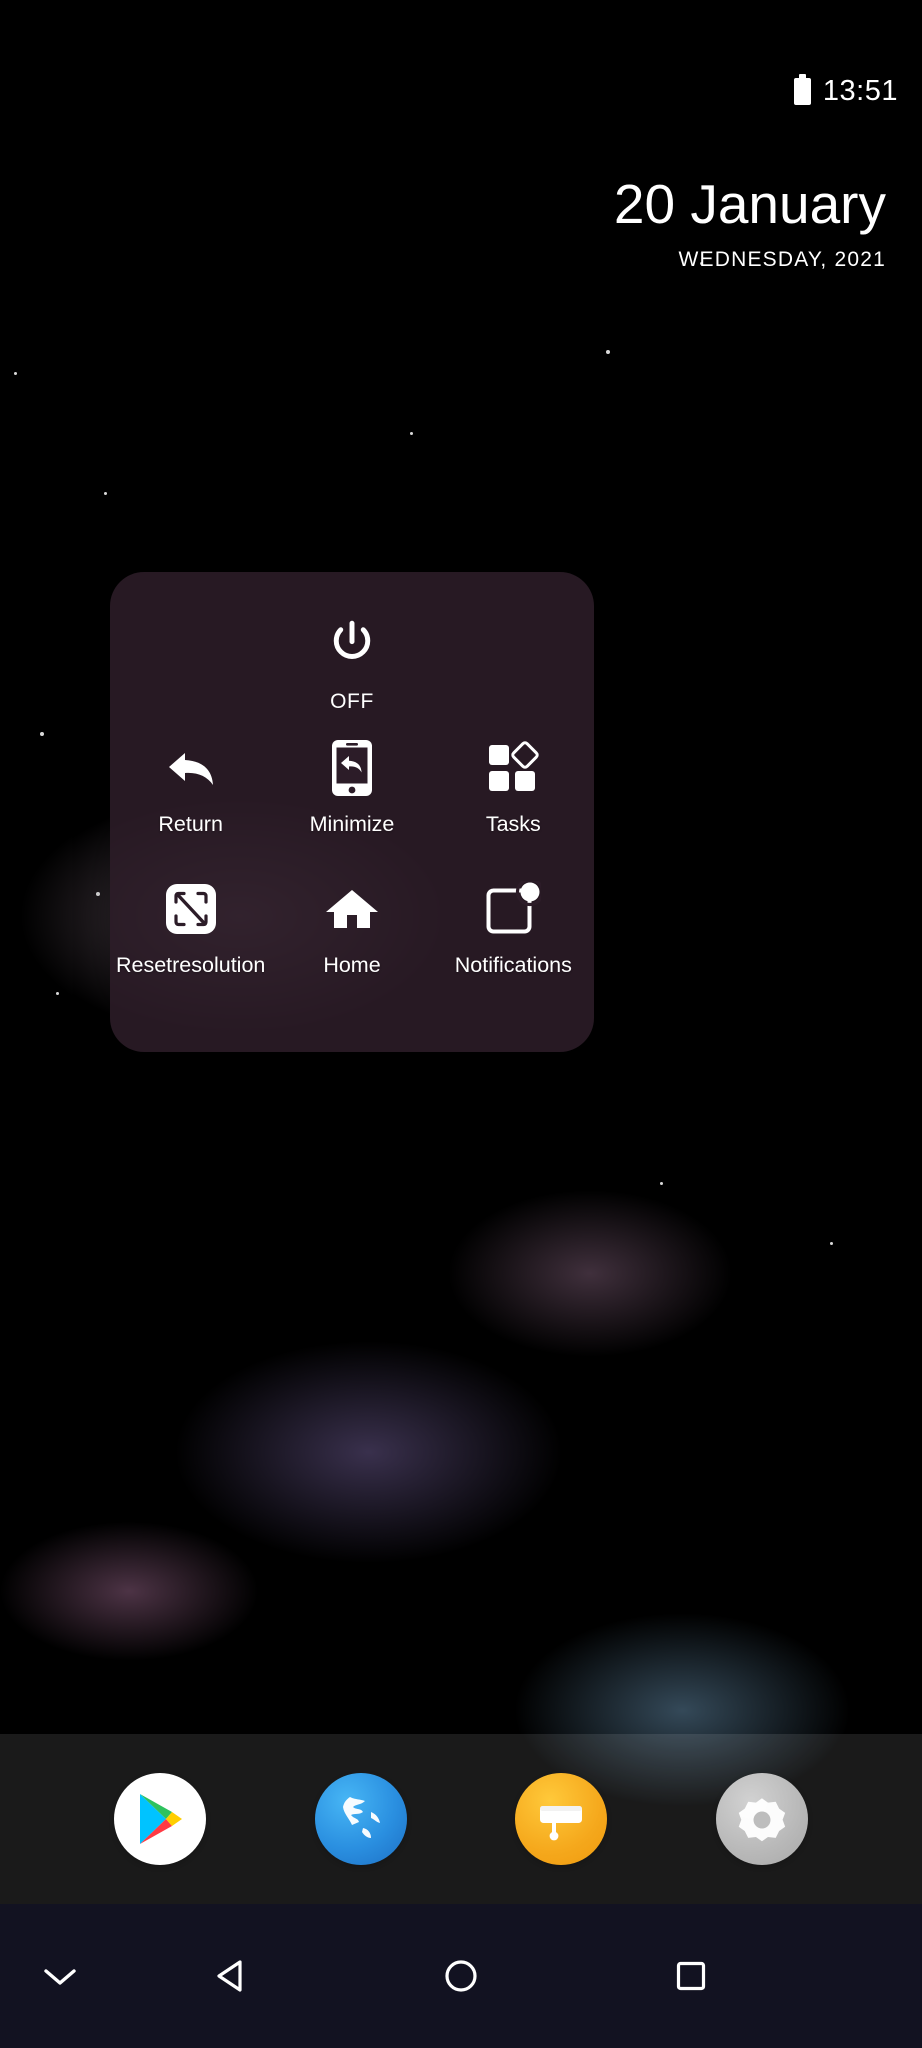 The image size is (922, 2048). I want to click on navigation-bar, so click(461, 1976).